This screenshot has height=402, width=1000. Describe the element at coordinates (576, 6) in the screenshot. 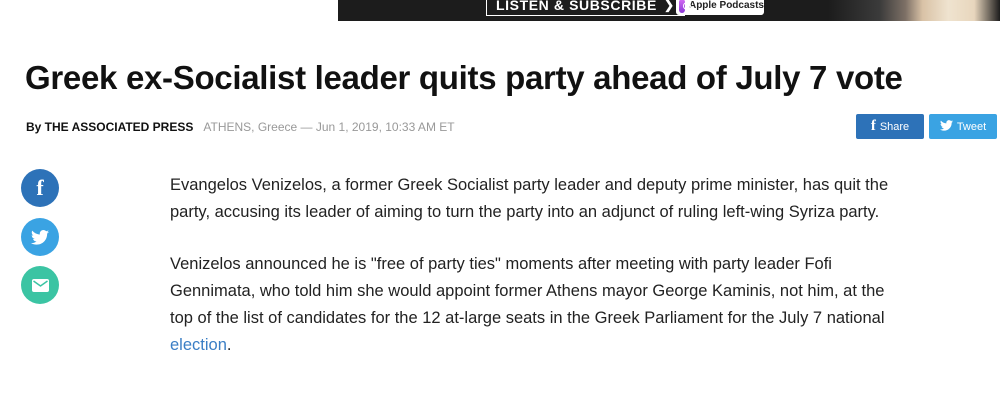

I see `listen-subscribe-label: LISTEN & SUBSCRIBE` at that location.